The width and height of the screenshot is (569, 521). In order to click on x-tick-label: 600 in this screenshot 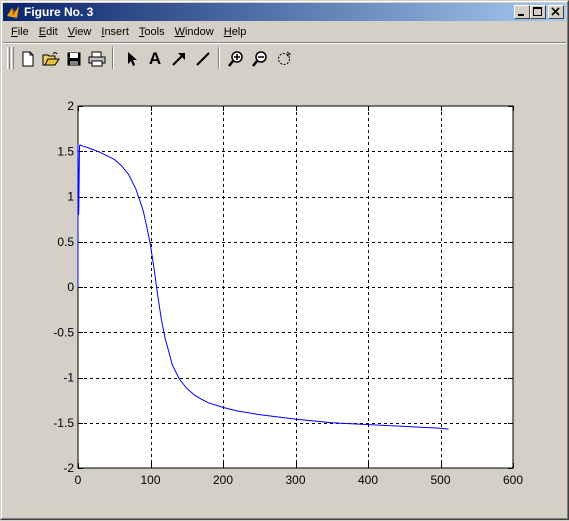, I will do `click(513, 480)`.